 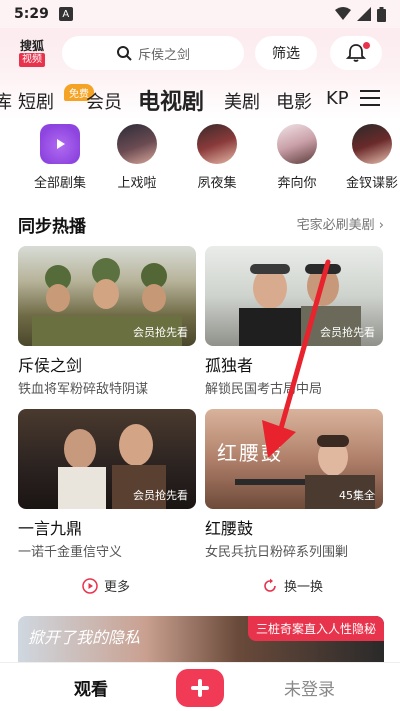 I want to click on category-all-series: 全部剧集, so click(x=60, y=157).